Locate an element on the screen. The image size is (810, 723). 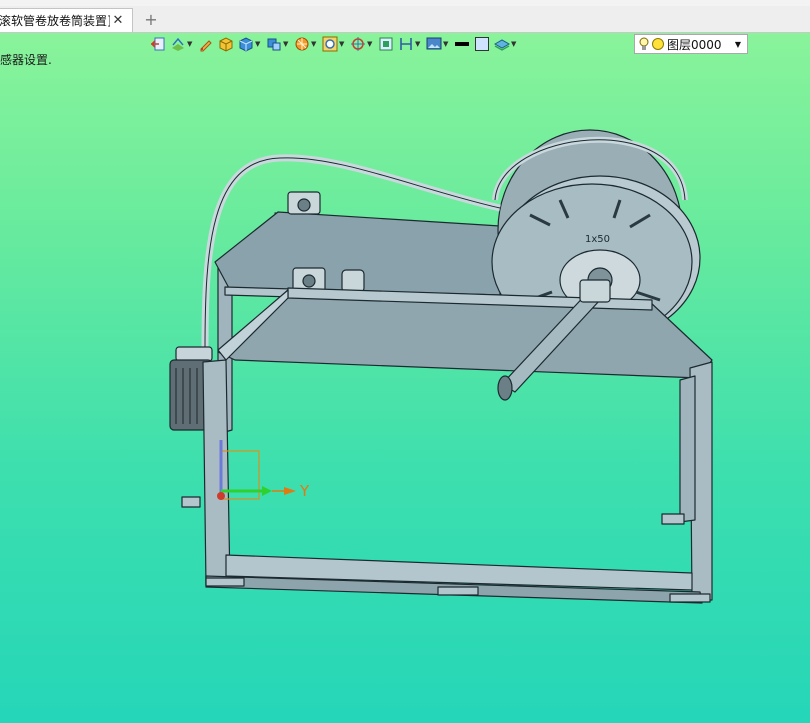
frame-back-right-post is located at coordinates (687, 449).